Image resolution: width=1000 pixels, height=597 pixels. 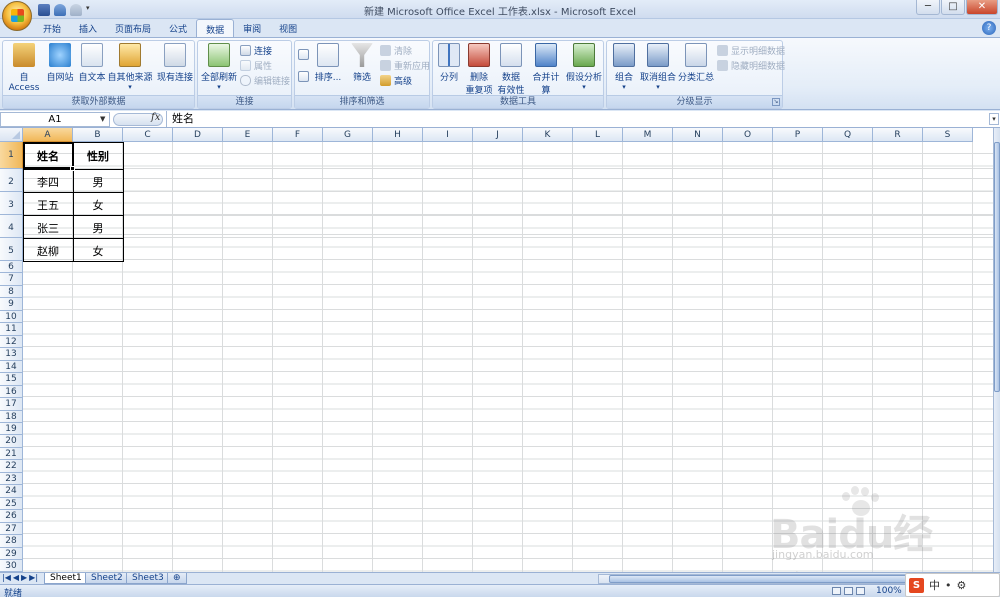 What do you see at coordinates (698, 135) in the screenshot?
I see `column-header-n: N` at bounding box center [698, 135].